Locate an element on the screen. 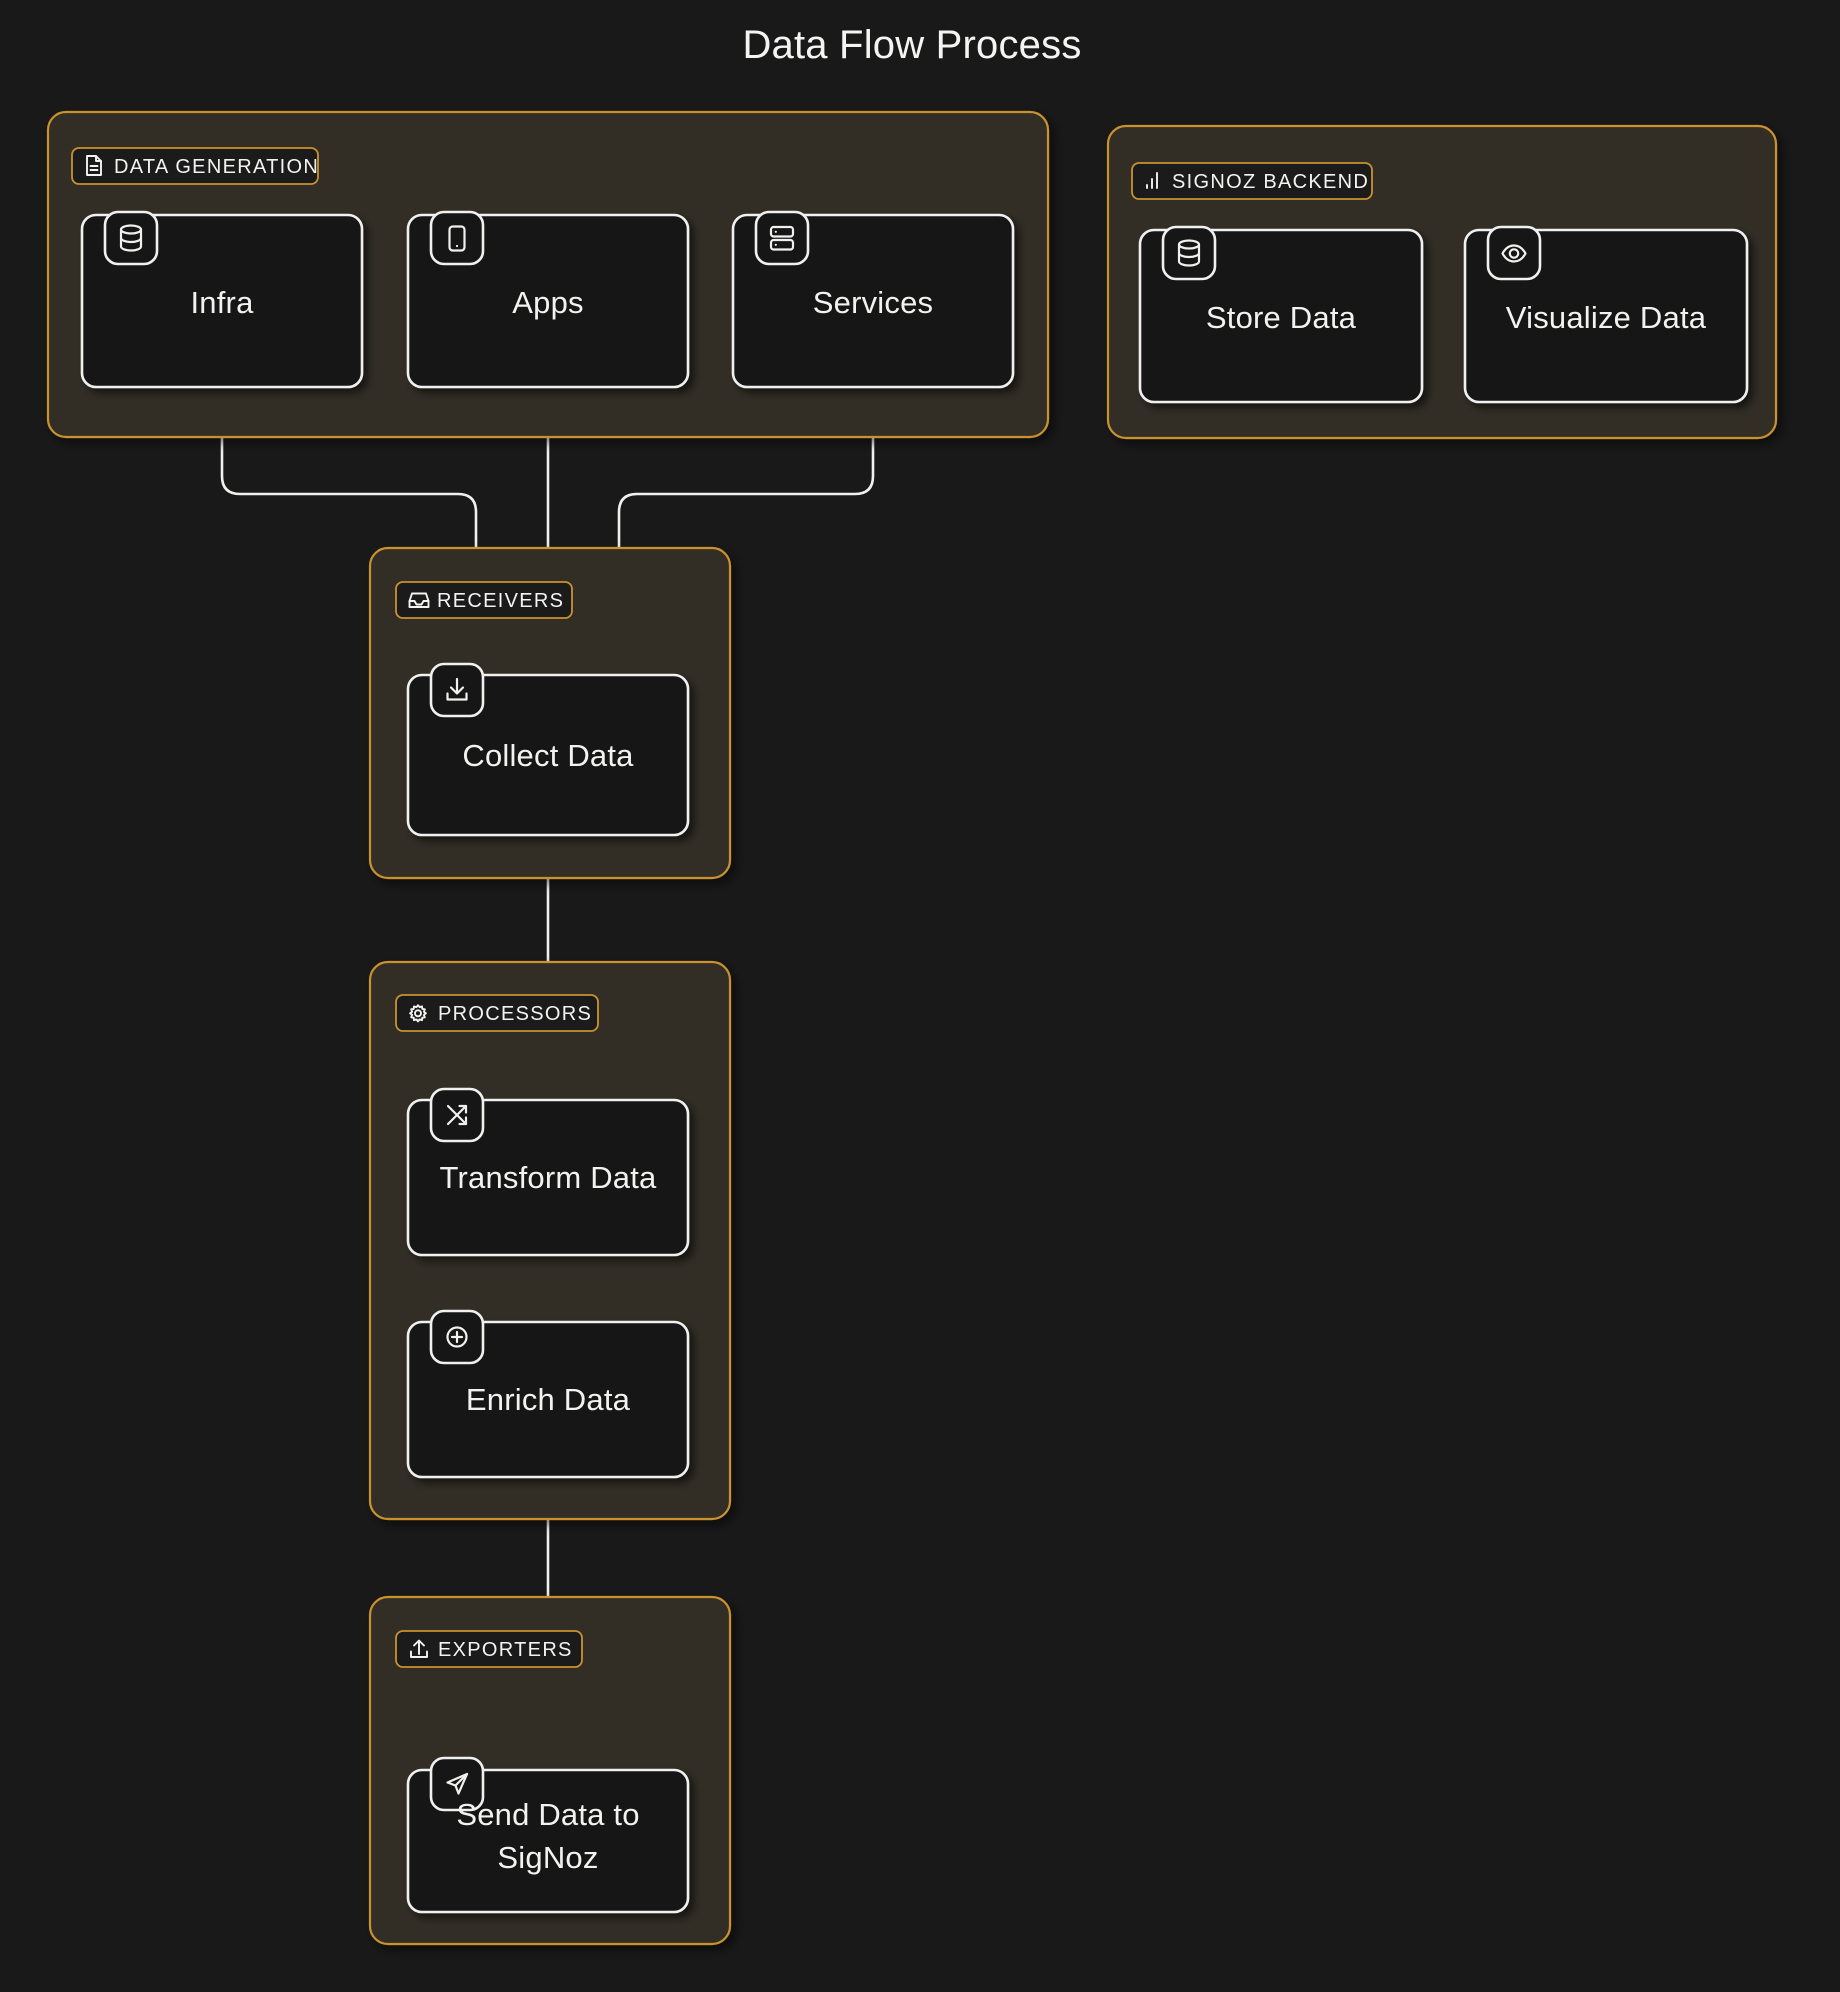  node-visualize-data-label: Visualize Data is located at coordinates (1606, 317).